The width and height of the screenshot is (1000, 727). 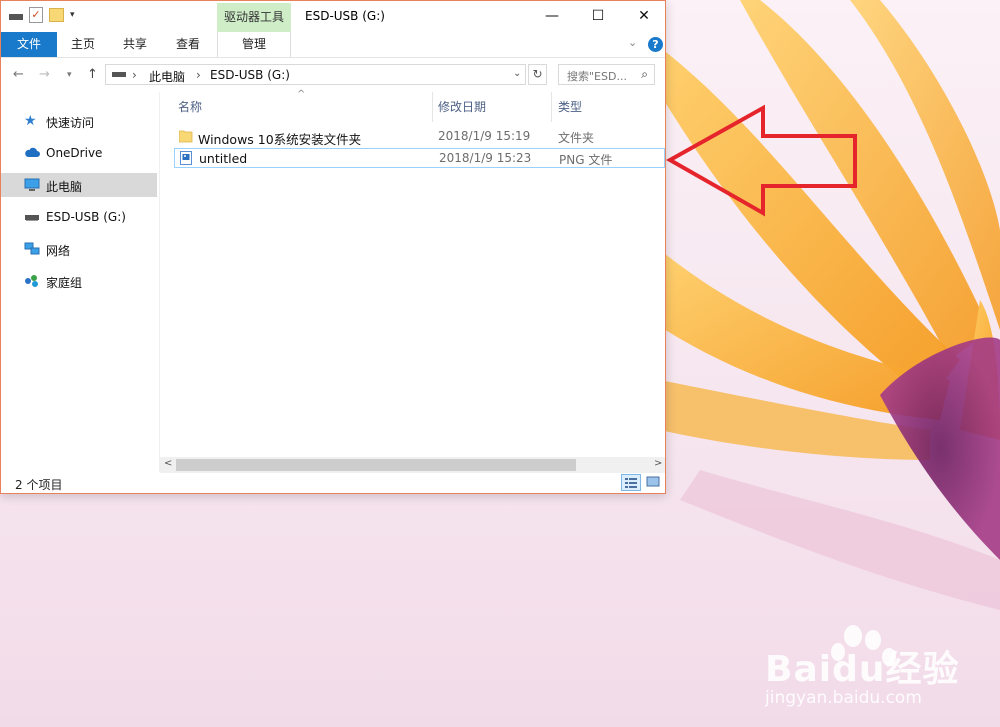 I want to click on sidebar-item-label: 网络, so click(x=58, y=251).